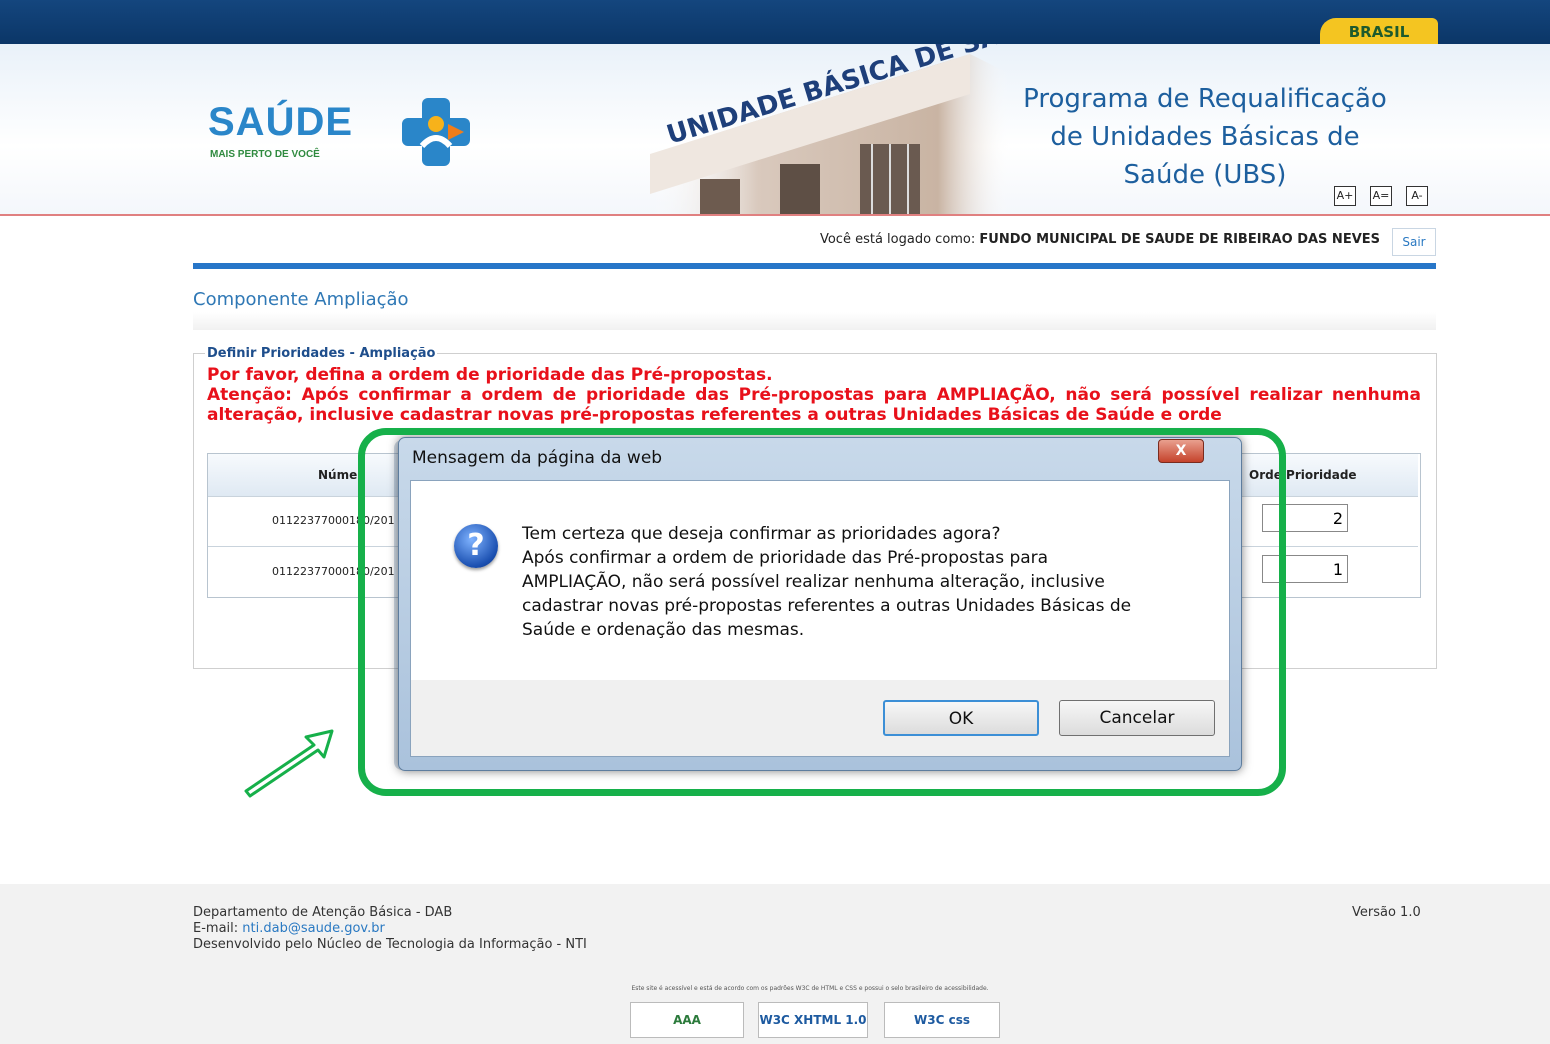  I want to click on logout-button: Sair, so click(1414, 242).